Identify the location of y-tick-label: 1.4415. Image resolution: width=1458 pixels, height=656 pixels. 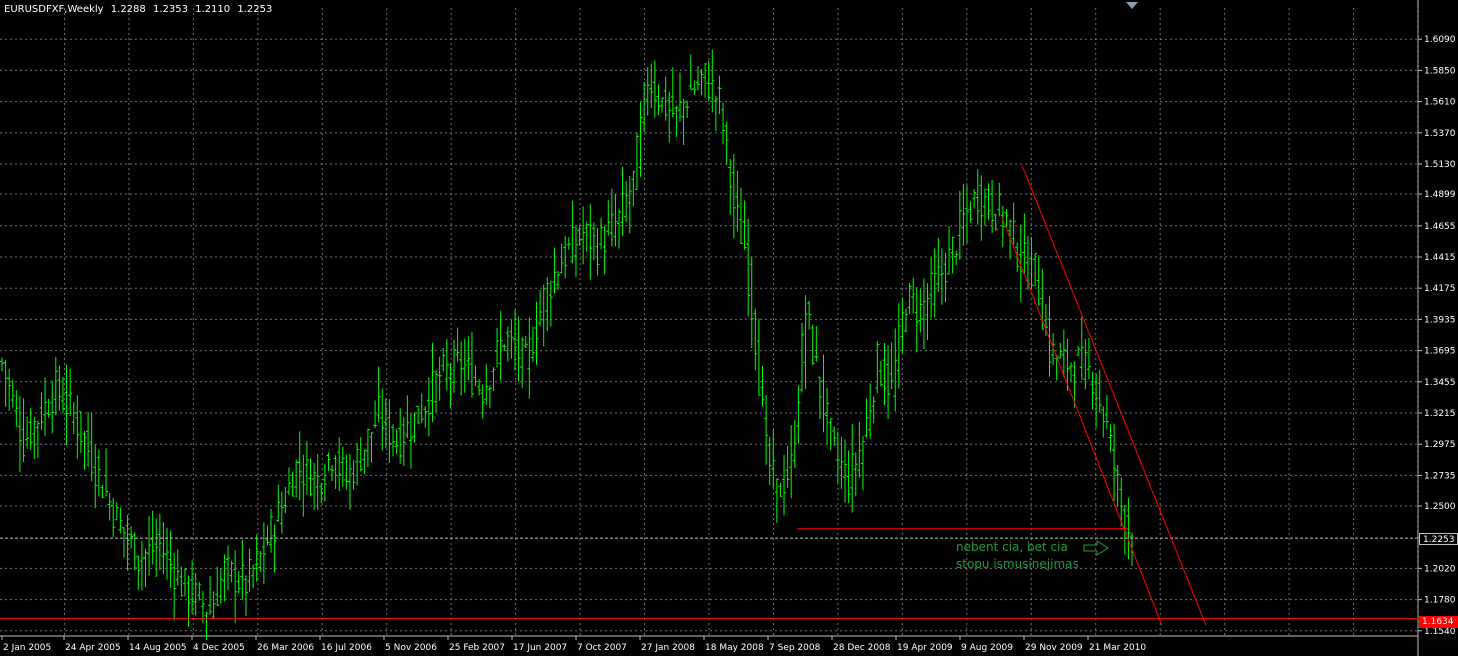
(1440, 258).